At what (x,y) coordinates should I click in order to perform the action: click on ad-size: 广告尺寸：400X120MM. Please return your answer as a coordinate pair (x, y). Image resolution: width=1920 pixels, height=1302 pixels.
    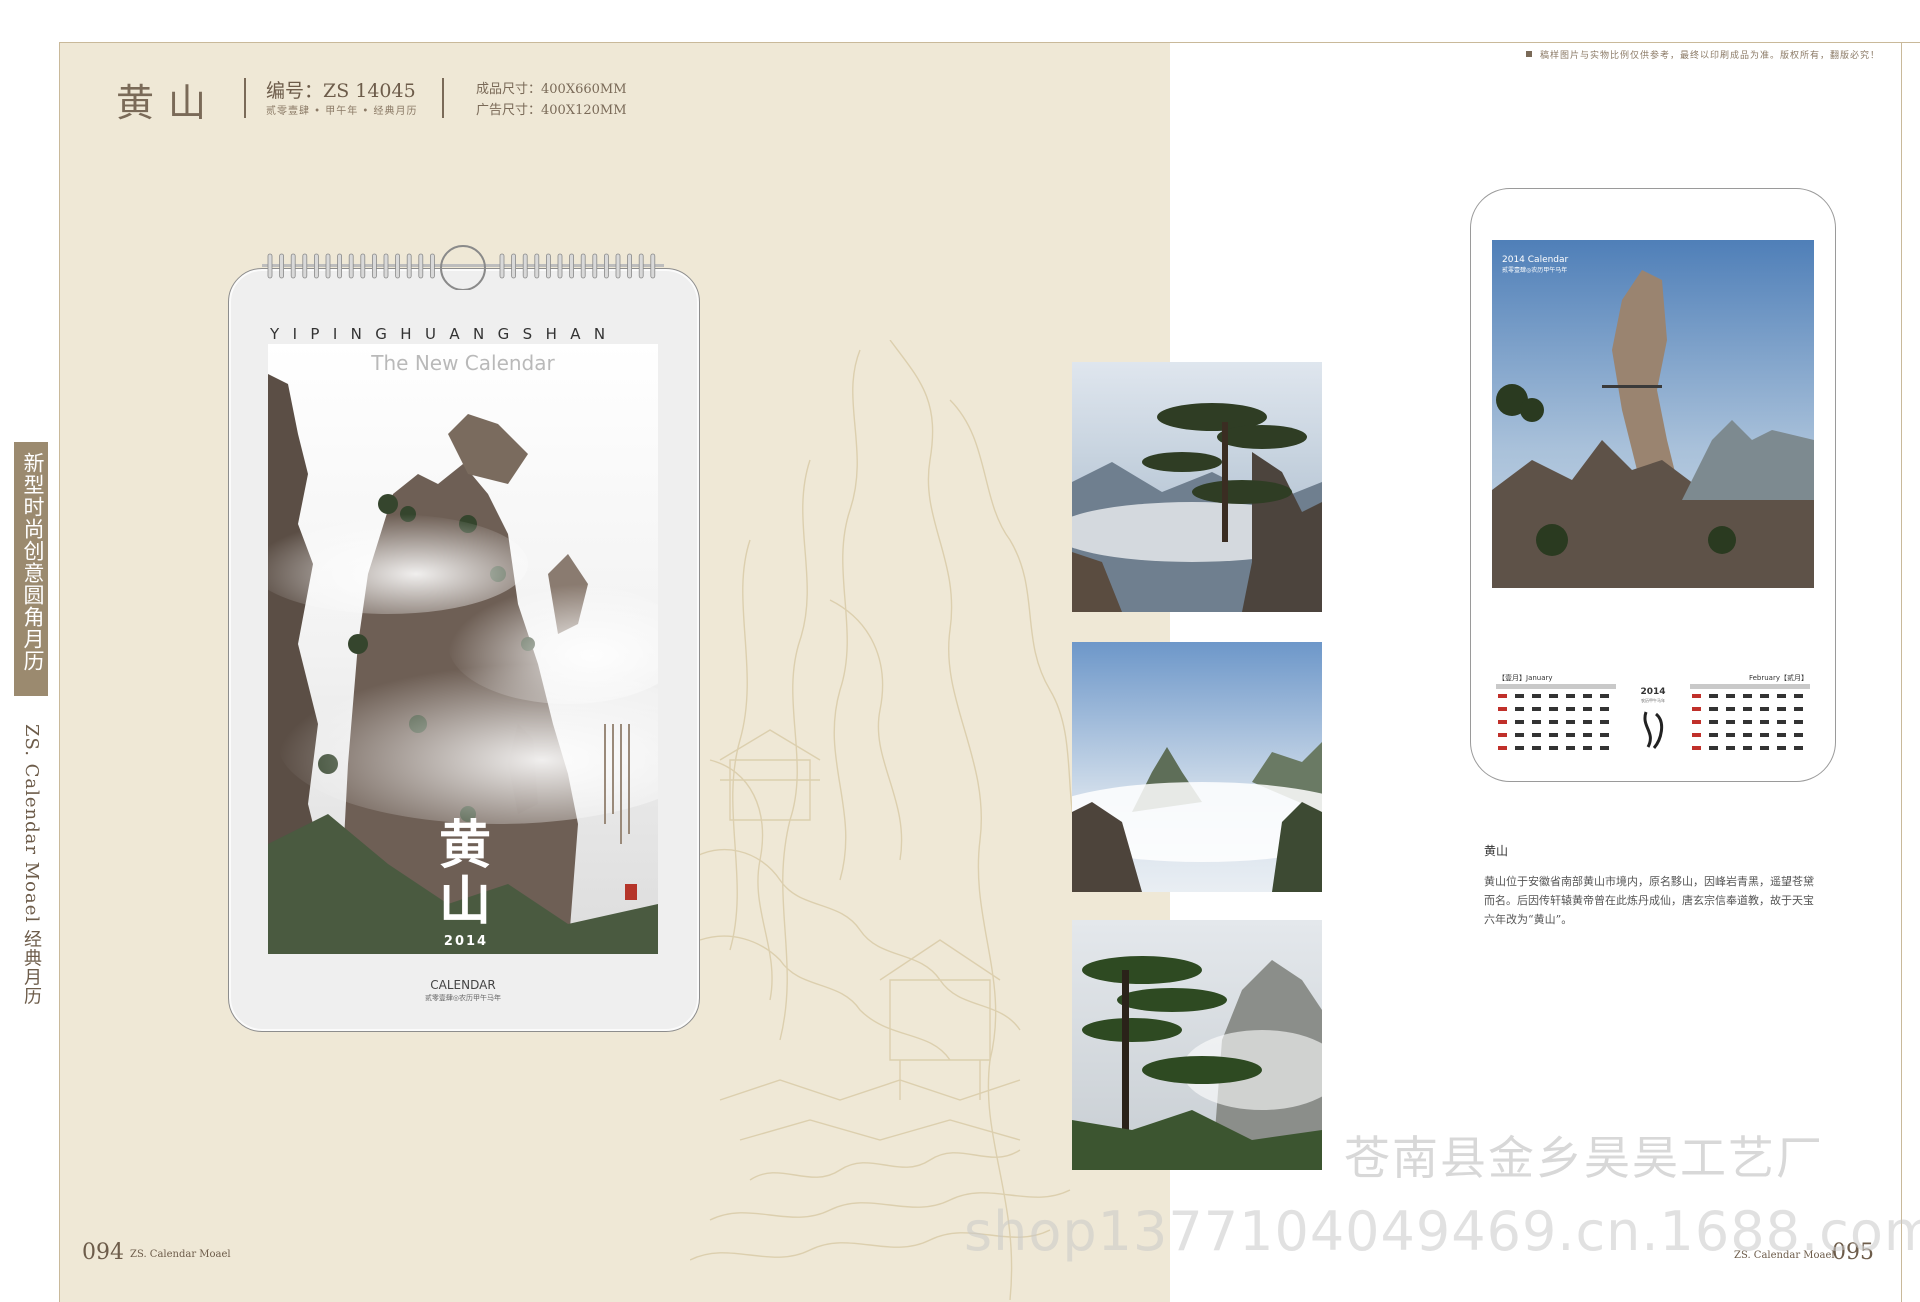
    Looking at the image, I should click on (551, 110).